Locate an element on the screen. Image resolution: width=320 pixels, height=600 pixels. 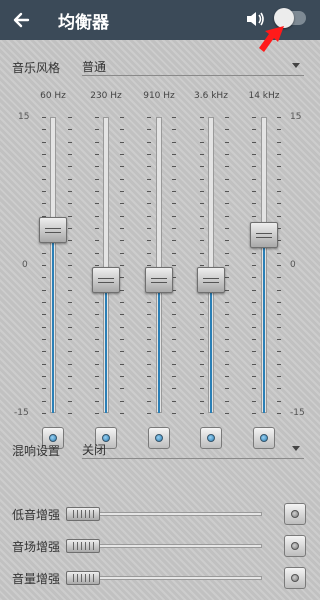
reverb-dropdown: 关闭 is located at coordinates (193, 449).